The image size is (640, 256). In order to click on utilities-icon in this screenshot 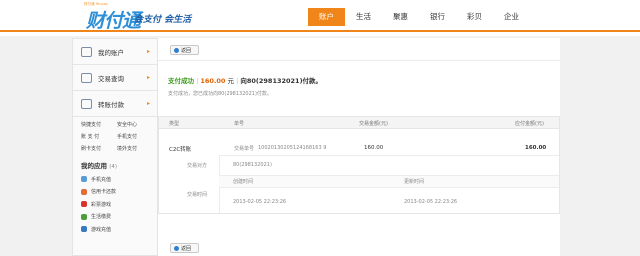, I will do `click(84, 216)`.